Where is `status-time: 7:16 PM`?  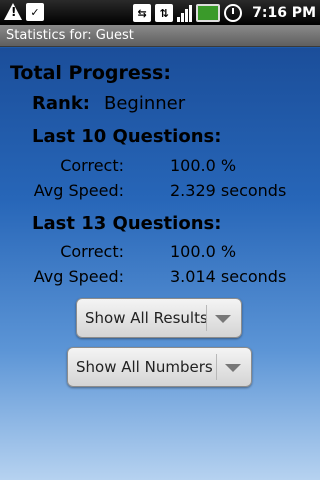 status-time: 7:16 PM is located at coordinates (284, 13).